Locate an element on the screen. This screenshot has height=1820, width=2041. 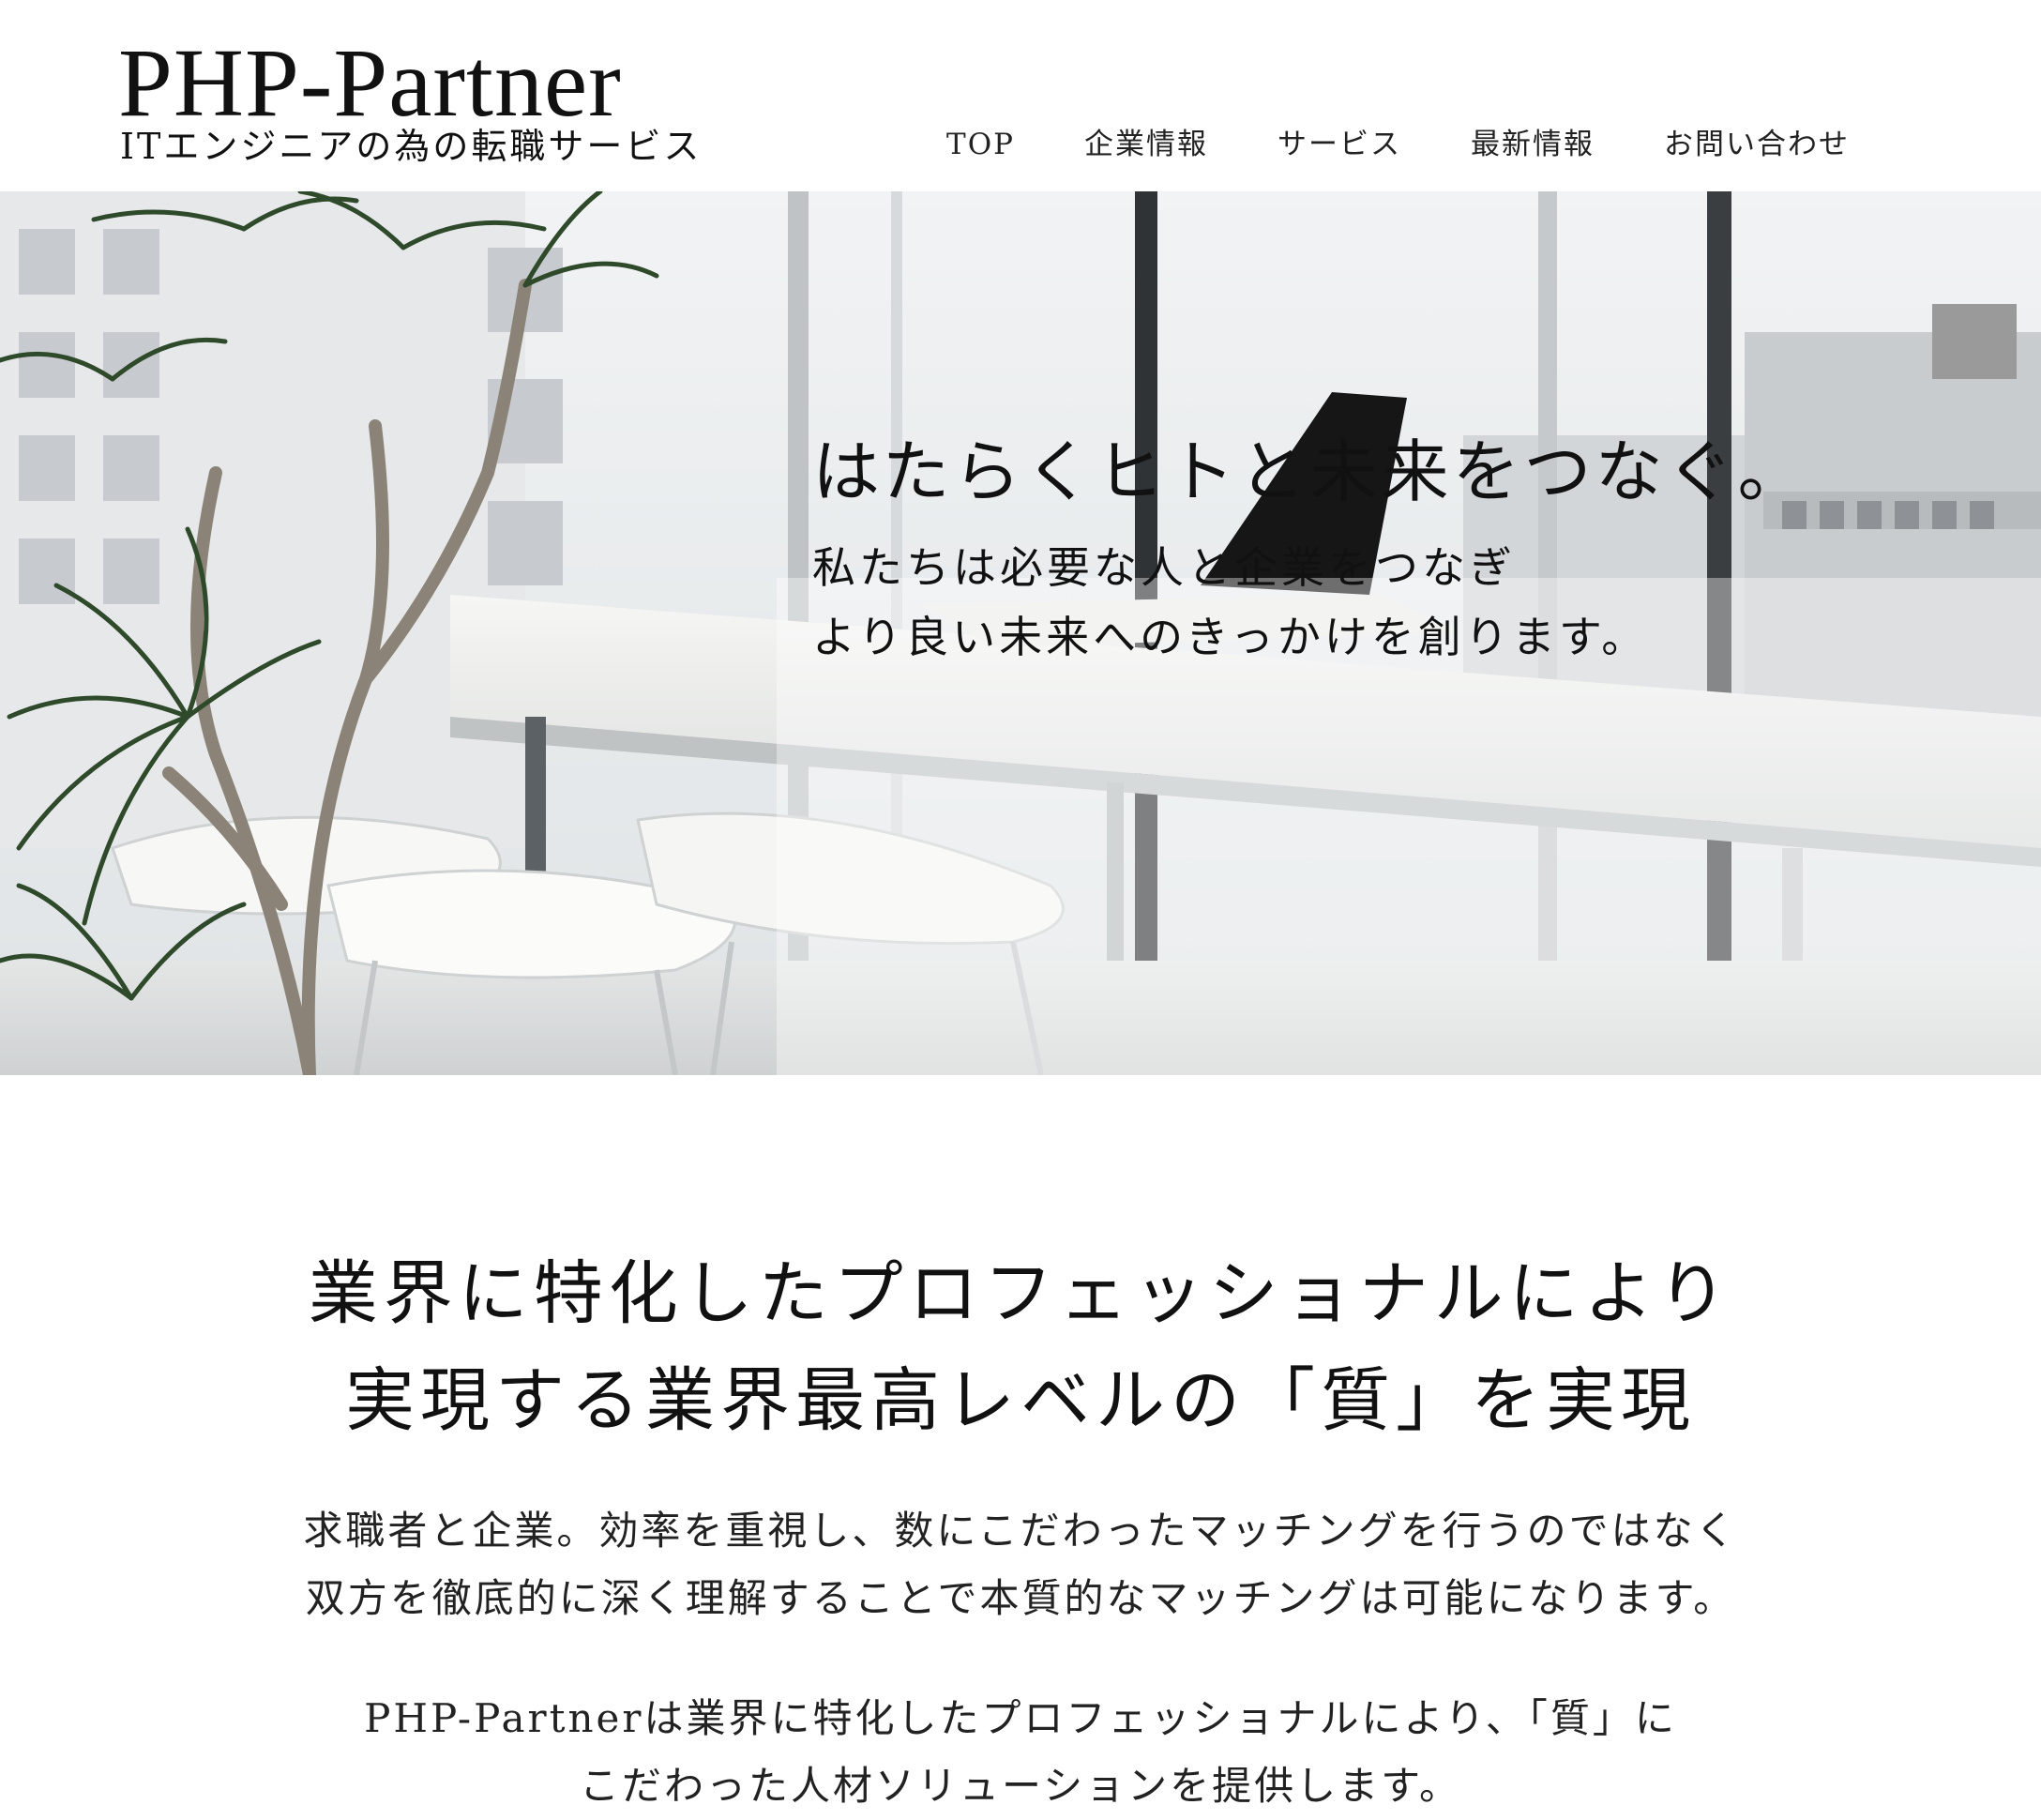
site-tagline: ITエンジニアの為の転職サービス is located at coordinates (412, 146).